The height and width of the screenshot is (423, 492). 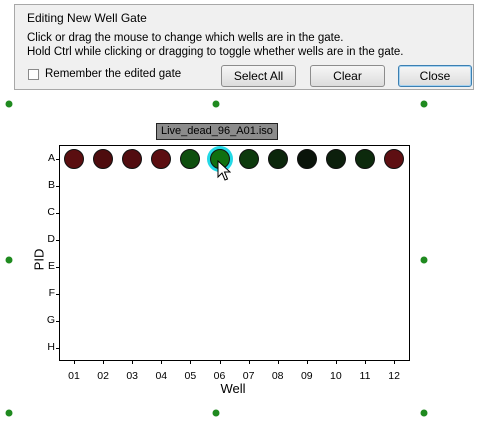 What do you see at coordinates (103, 376) in the screenshot?
I see `column-label-02: 02` at bounding box center [103, 376].